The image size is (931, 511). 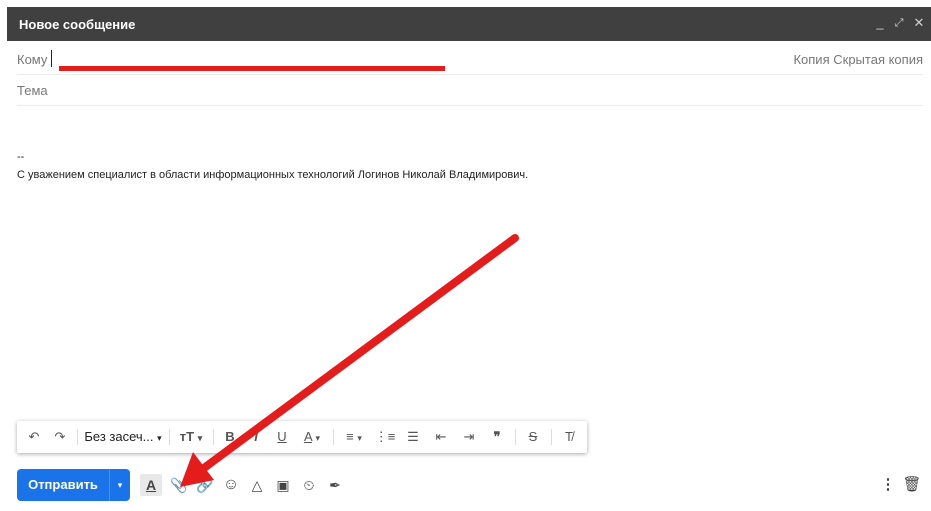 I want to click on more-options-icon: ⋮, so click(x=888, y=485).